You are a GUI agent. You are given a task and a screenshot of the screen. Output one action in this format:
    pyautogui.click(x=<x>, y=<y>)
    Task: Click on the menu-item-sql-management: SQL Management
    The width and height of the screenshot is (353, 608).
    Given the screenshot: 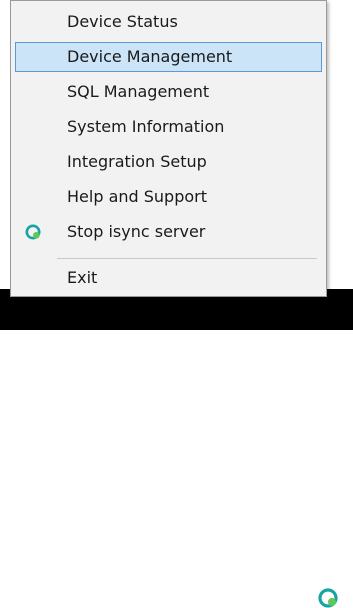 What is the action you would take?
    pyautogui.click(x=168, y=92)
    